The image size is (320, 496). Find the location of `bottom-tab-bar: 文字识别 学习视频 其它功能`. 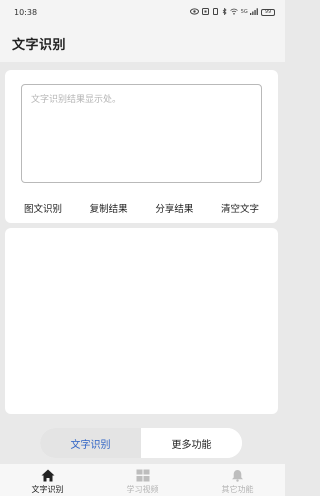

bottom-tab-bar: 文字识别 学习视频 其它功能 is located at coordinates (142, 480).